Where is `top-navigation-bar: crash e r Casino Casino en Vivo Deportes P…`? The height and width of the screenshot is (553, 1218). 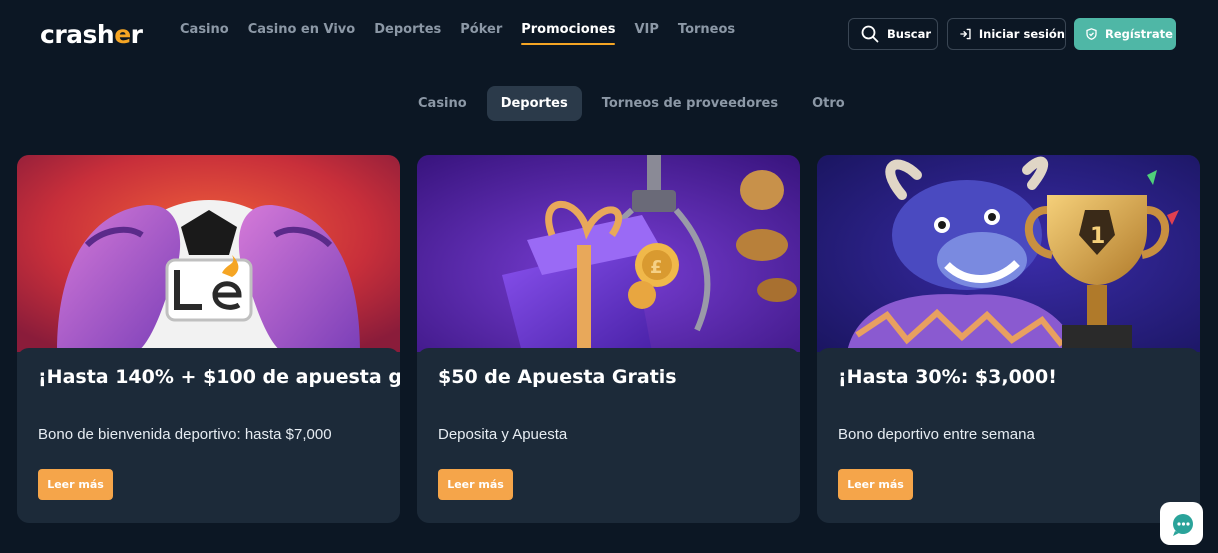
top-navigation-bar: crash e r Casino Casino en Vivo Deportes P… is located at coordinates (609, 33).